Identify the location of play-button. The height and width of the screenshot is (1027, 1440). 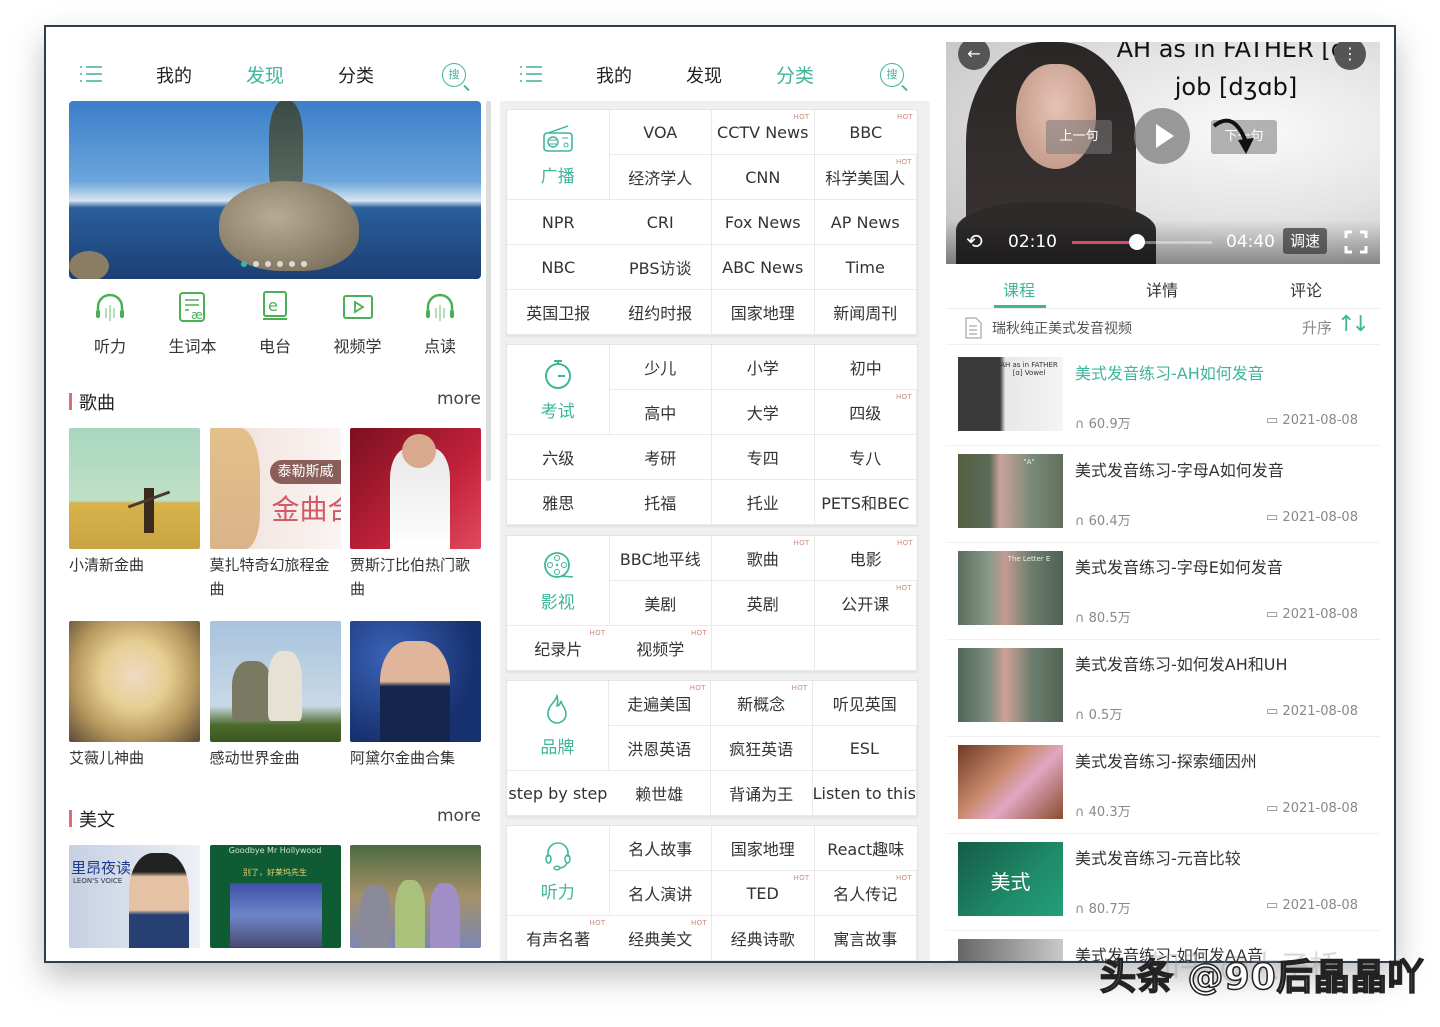
(1162, 136).